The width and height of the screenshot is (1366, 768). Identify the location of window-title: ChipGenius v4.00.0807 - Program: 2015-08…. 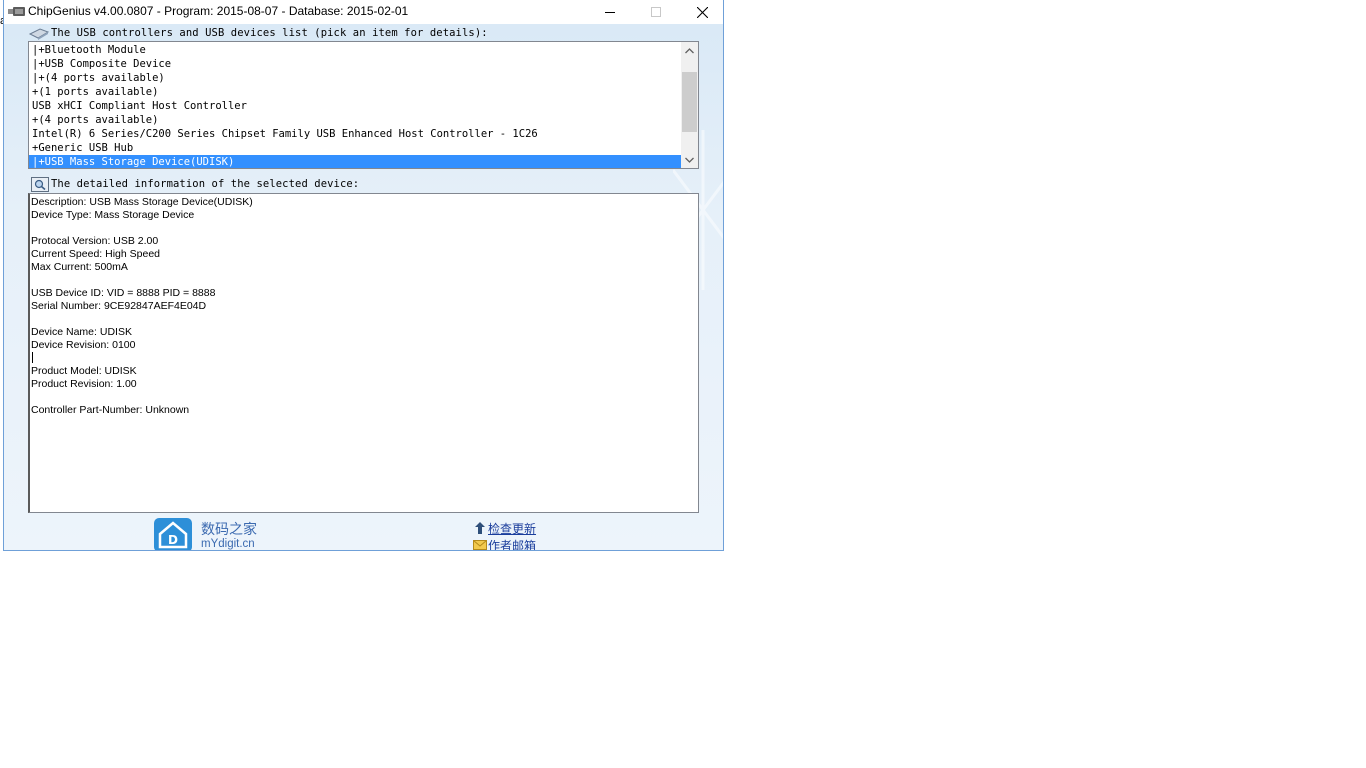
(218, 11).